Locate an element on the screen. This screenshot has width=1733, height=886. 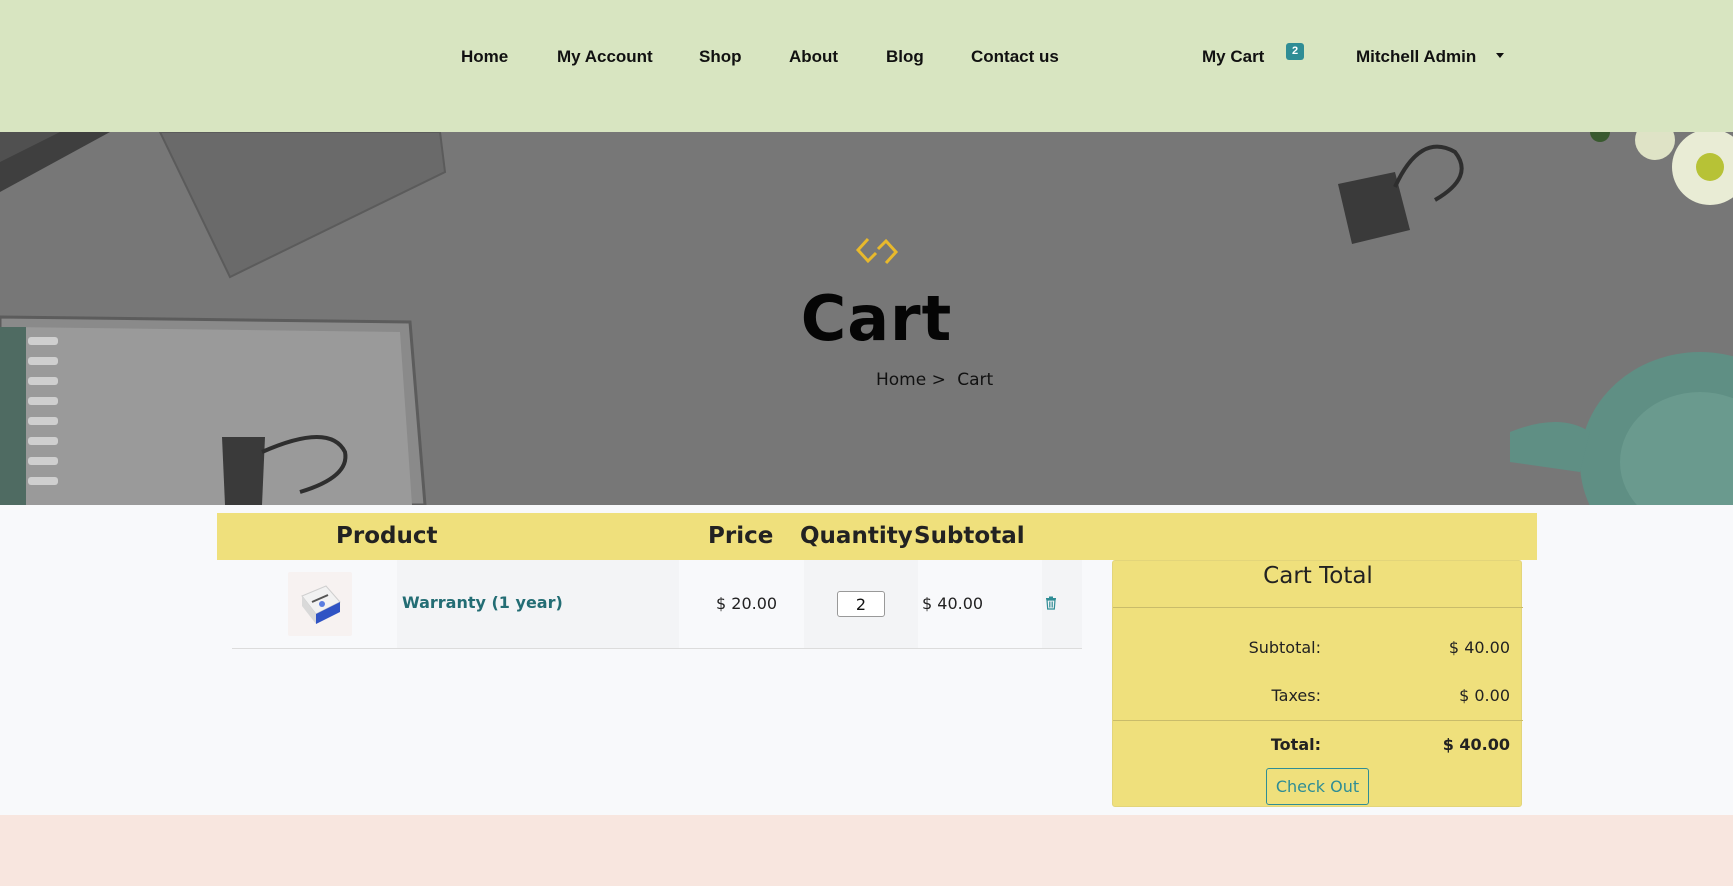
nav-my-account-link: My Account is located at coordinates (605, 57).